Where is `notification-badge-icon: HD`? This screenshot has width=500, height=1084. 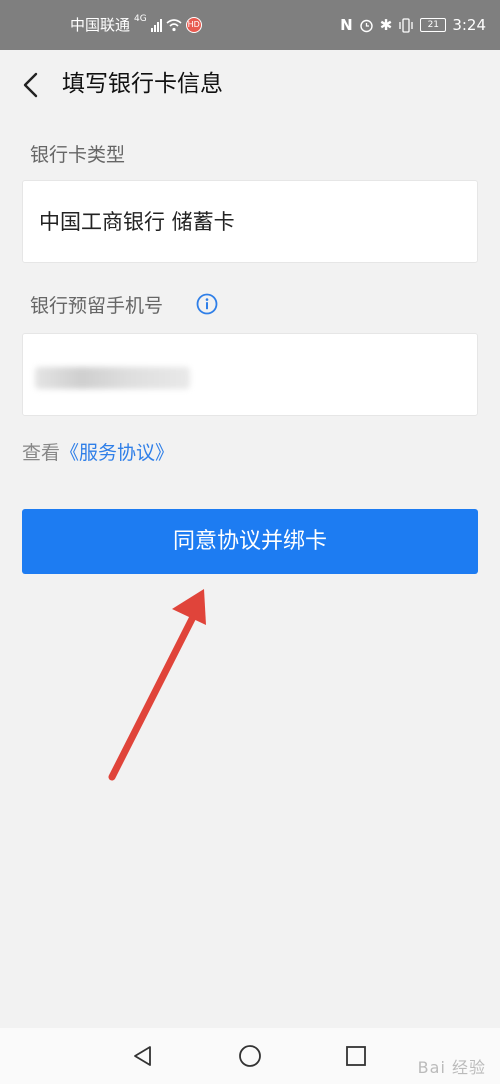
notification-badge-icon: HD is located at coordinates (193, 25).